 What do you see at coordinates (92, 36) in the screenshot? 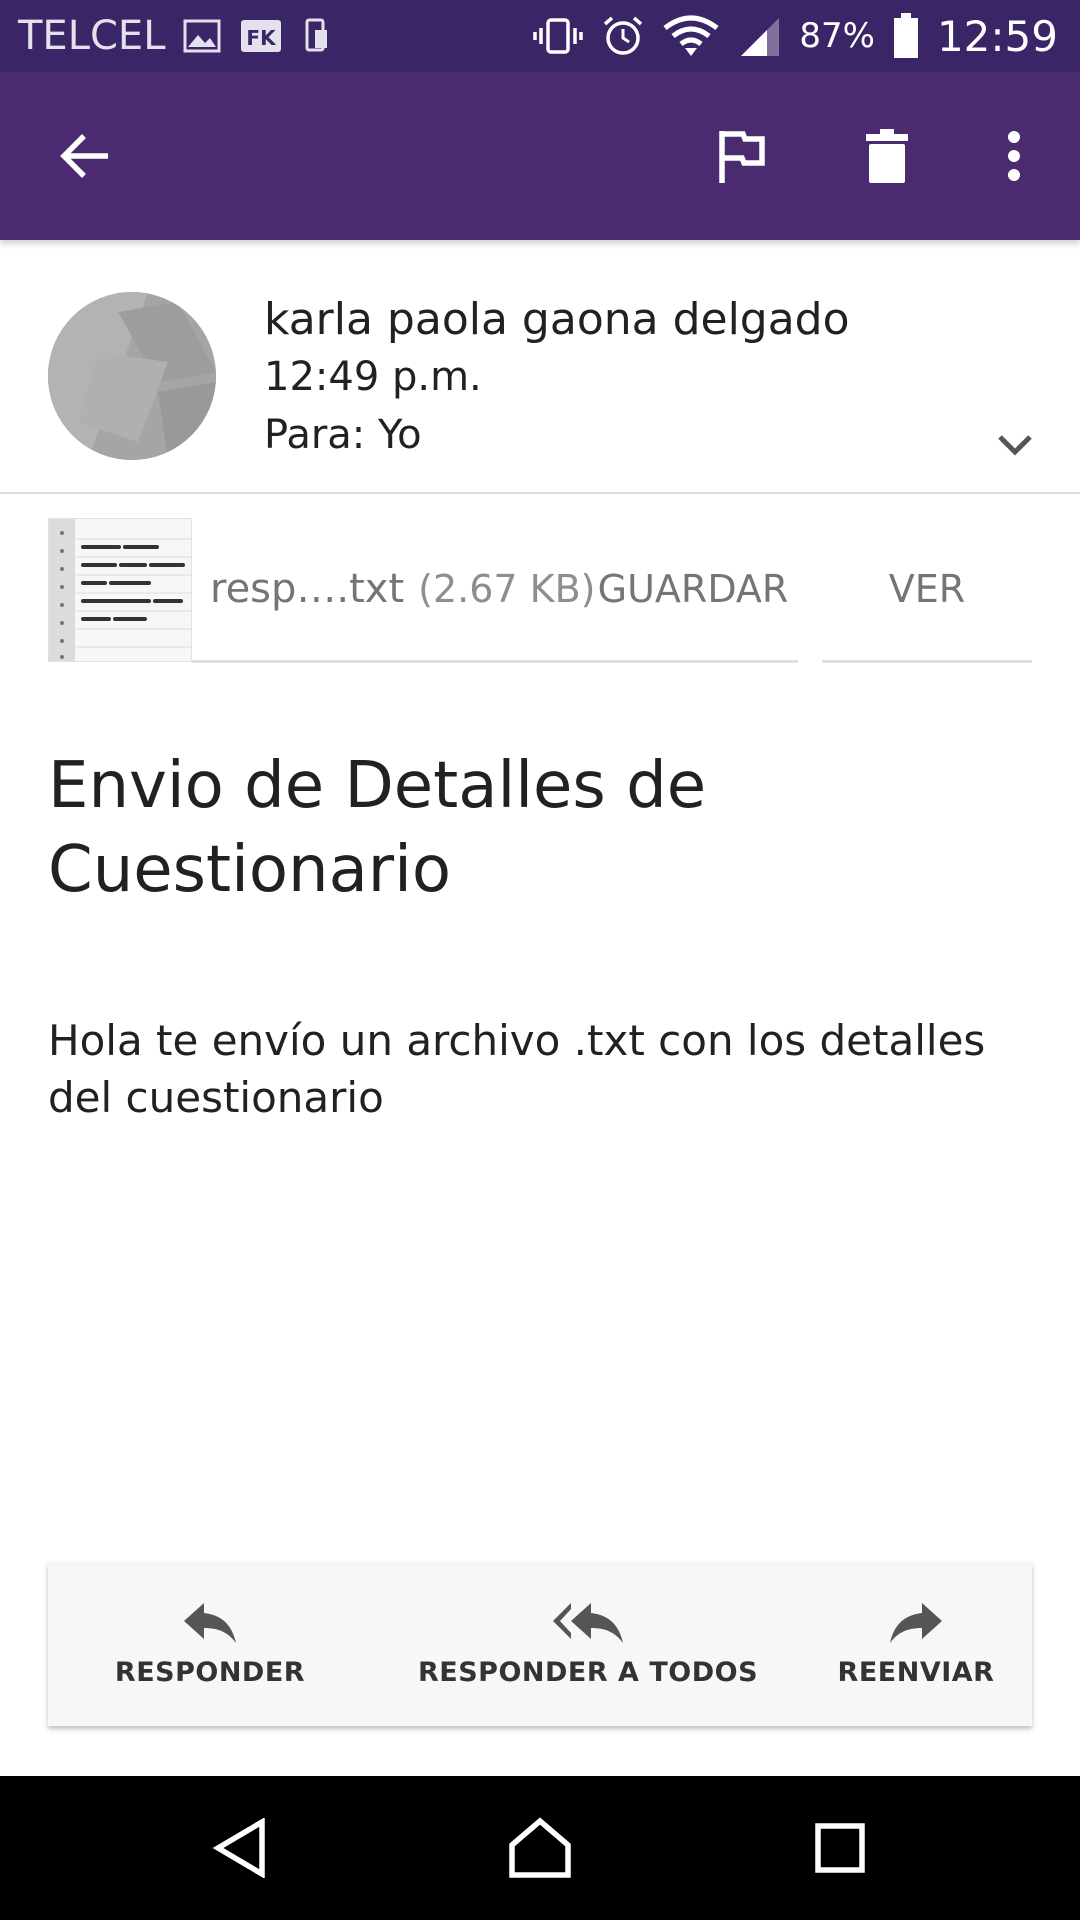
I see `carrier-name: TELCEL` at bounding box center [92, 36].